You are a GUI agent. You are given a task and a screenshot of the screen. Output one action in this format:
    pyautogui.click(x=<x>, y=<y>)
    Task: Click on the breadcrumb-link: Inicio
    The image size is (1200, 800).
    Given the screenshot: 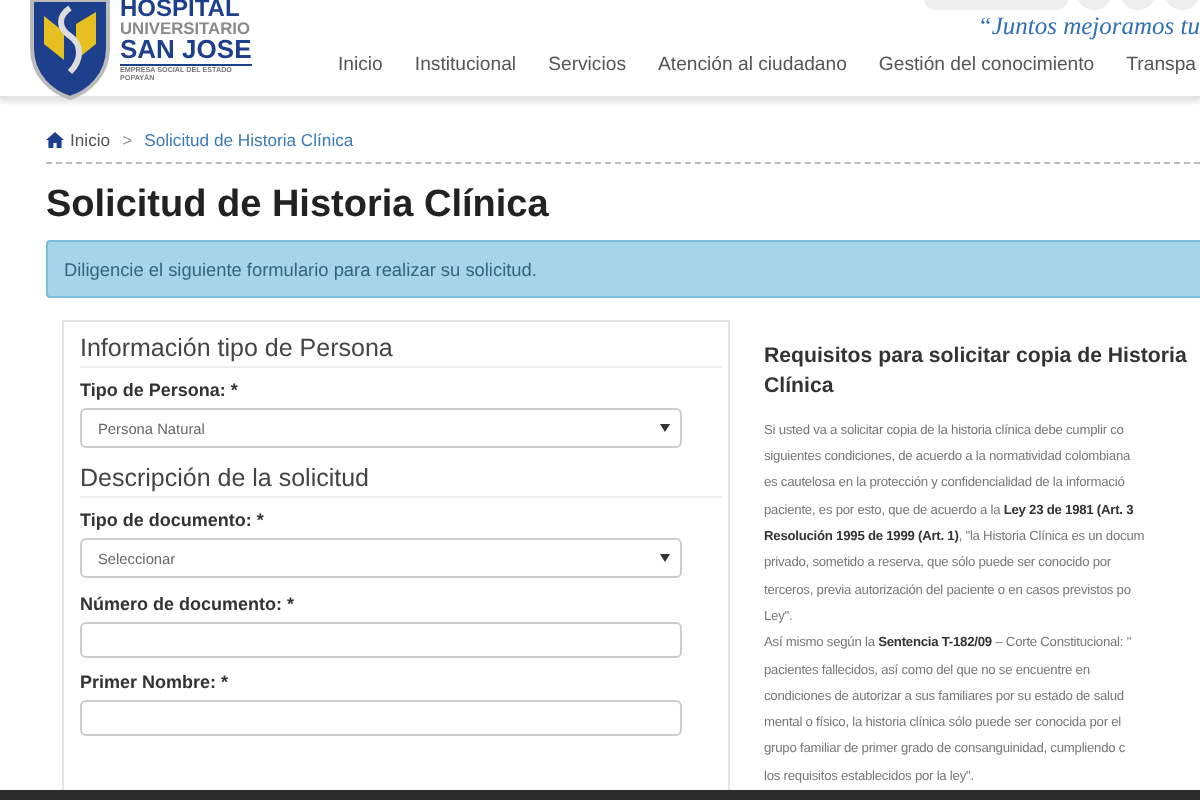 What is the action you would take?
    pyautogui.click(x=78, y=140)
    